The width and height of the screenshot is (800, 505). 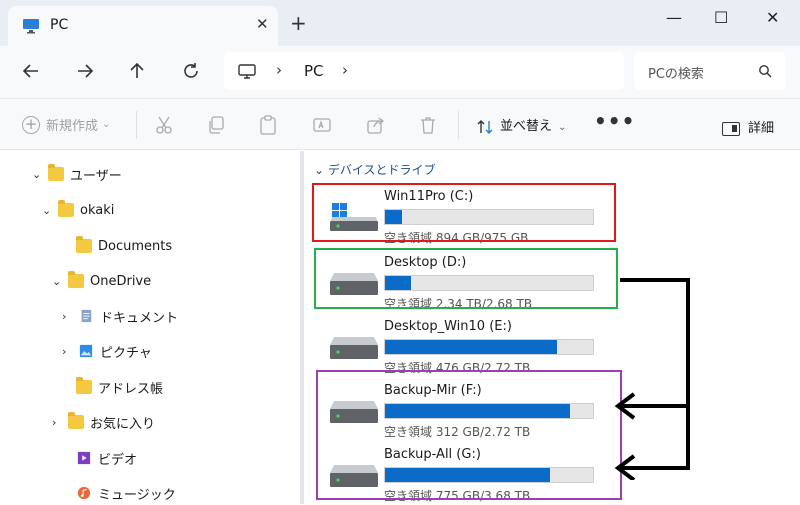 I want to click on new-button: + 新規作成 ⌄, so click(x=66, y=124).